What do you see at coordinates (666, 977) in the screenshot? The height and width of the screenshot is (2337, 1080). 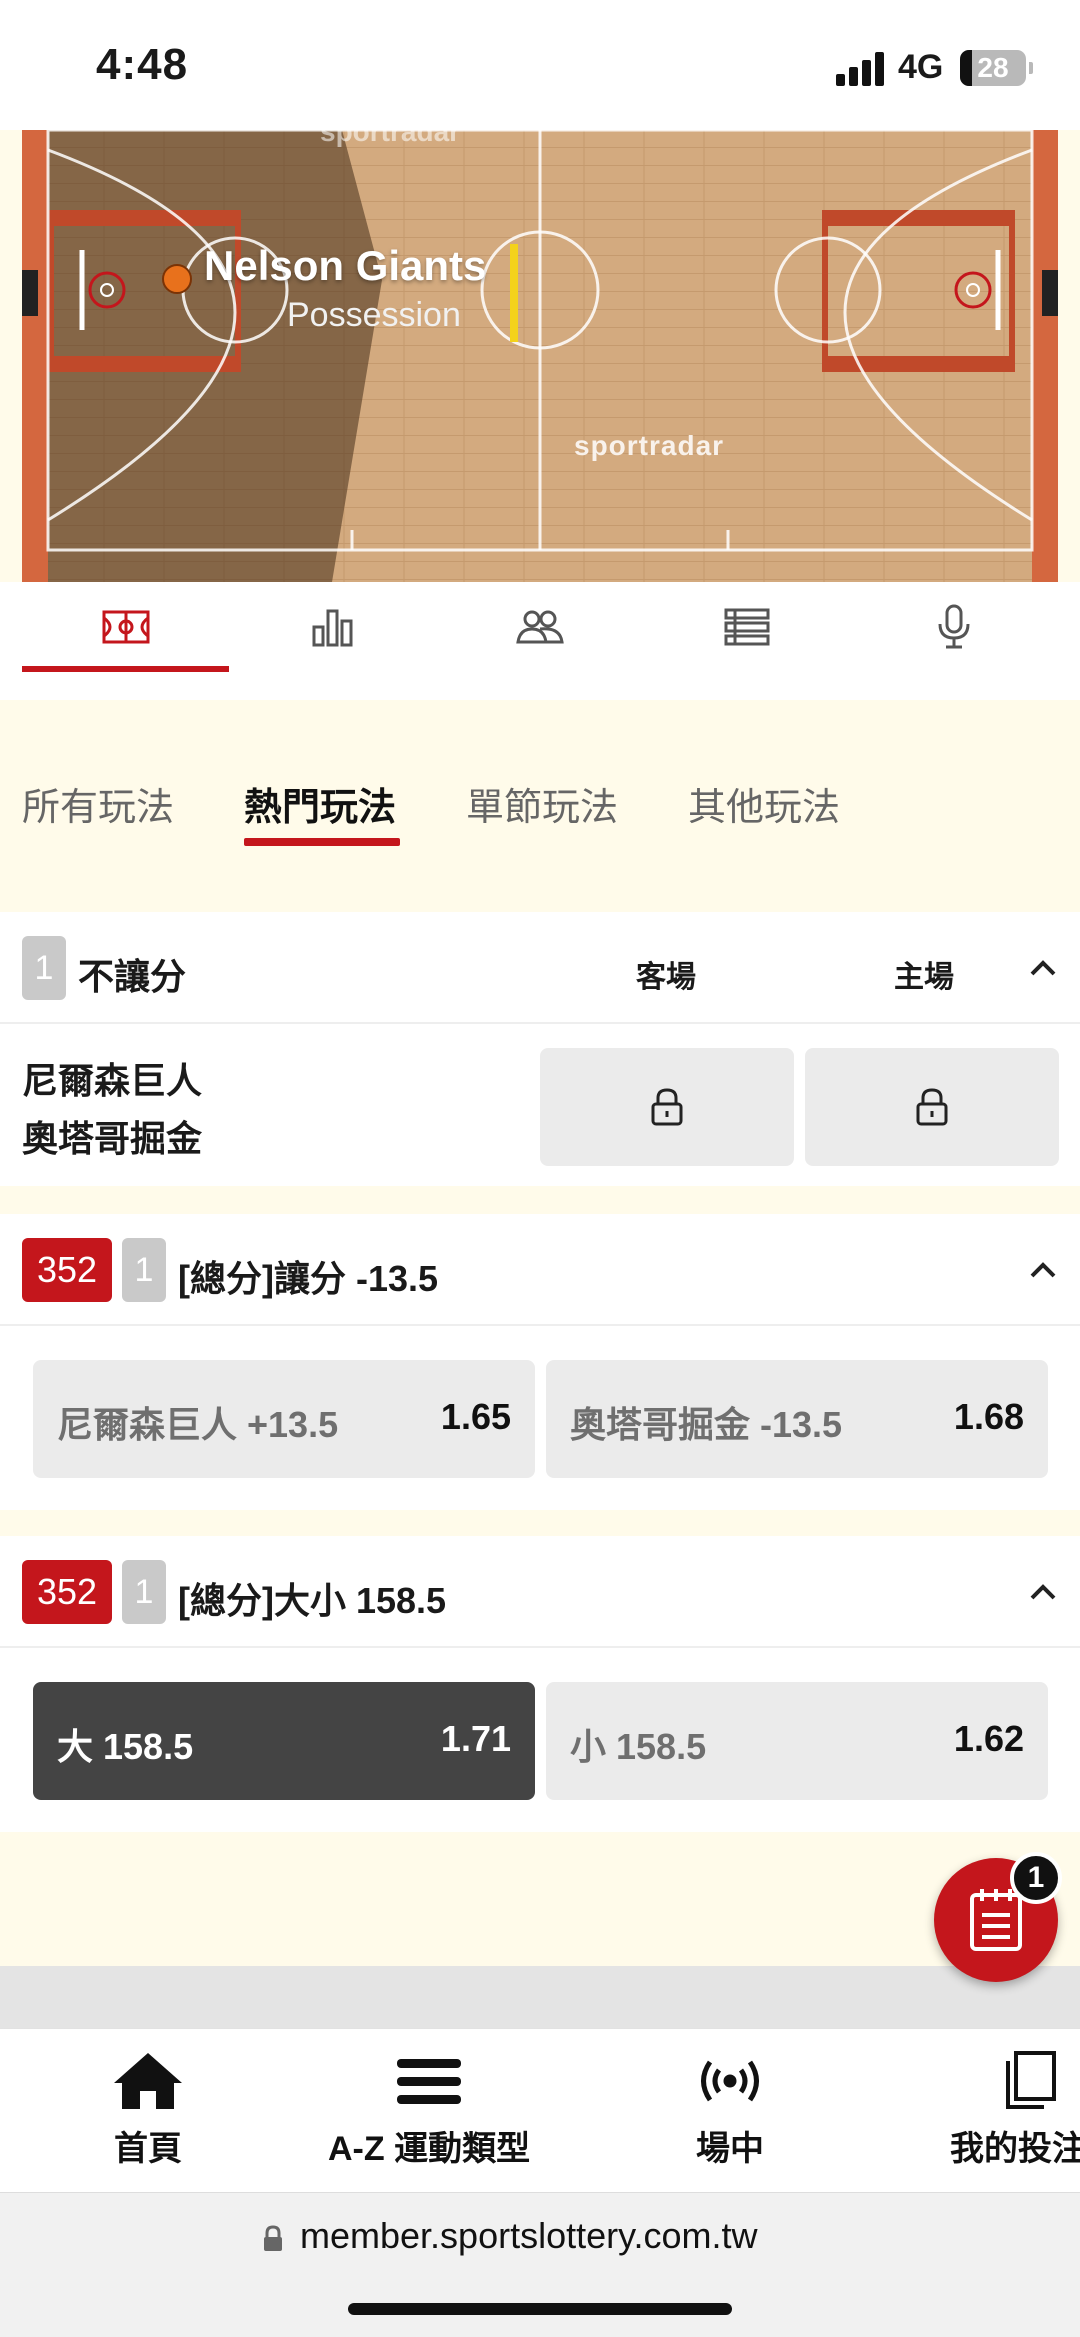 I see `column-away: 客場` at bounding box center [666, 977].